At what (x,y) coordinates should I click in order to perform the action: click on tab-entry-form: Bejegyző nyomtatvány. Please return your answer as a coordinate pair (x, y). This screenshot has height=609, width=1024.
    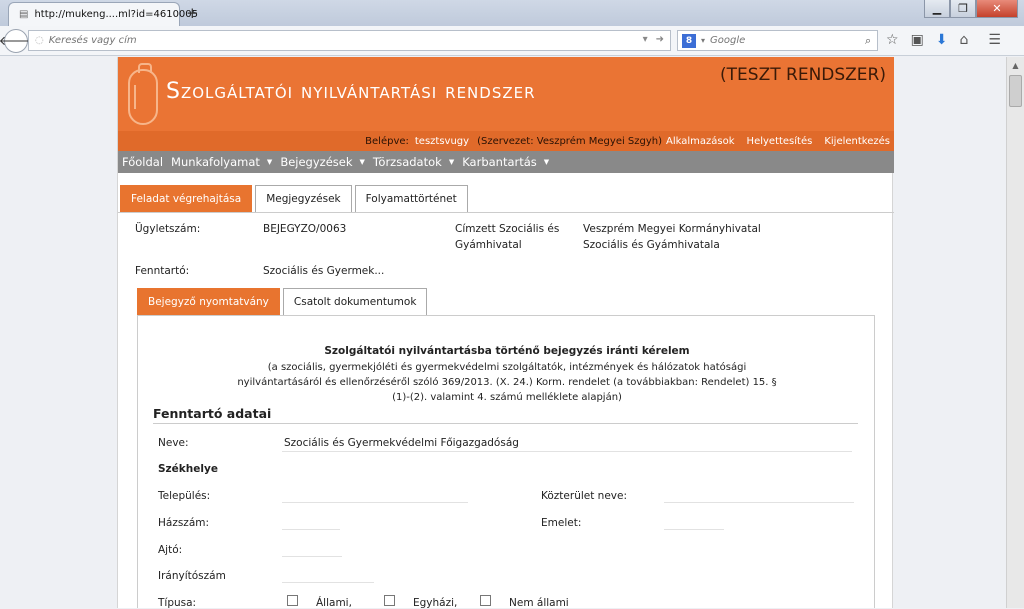
    Looking at the image, I should click on (208, 301).